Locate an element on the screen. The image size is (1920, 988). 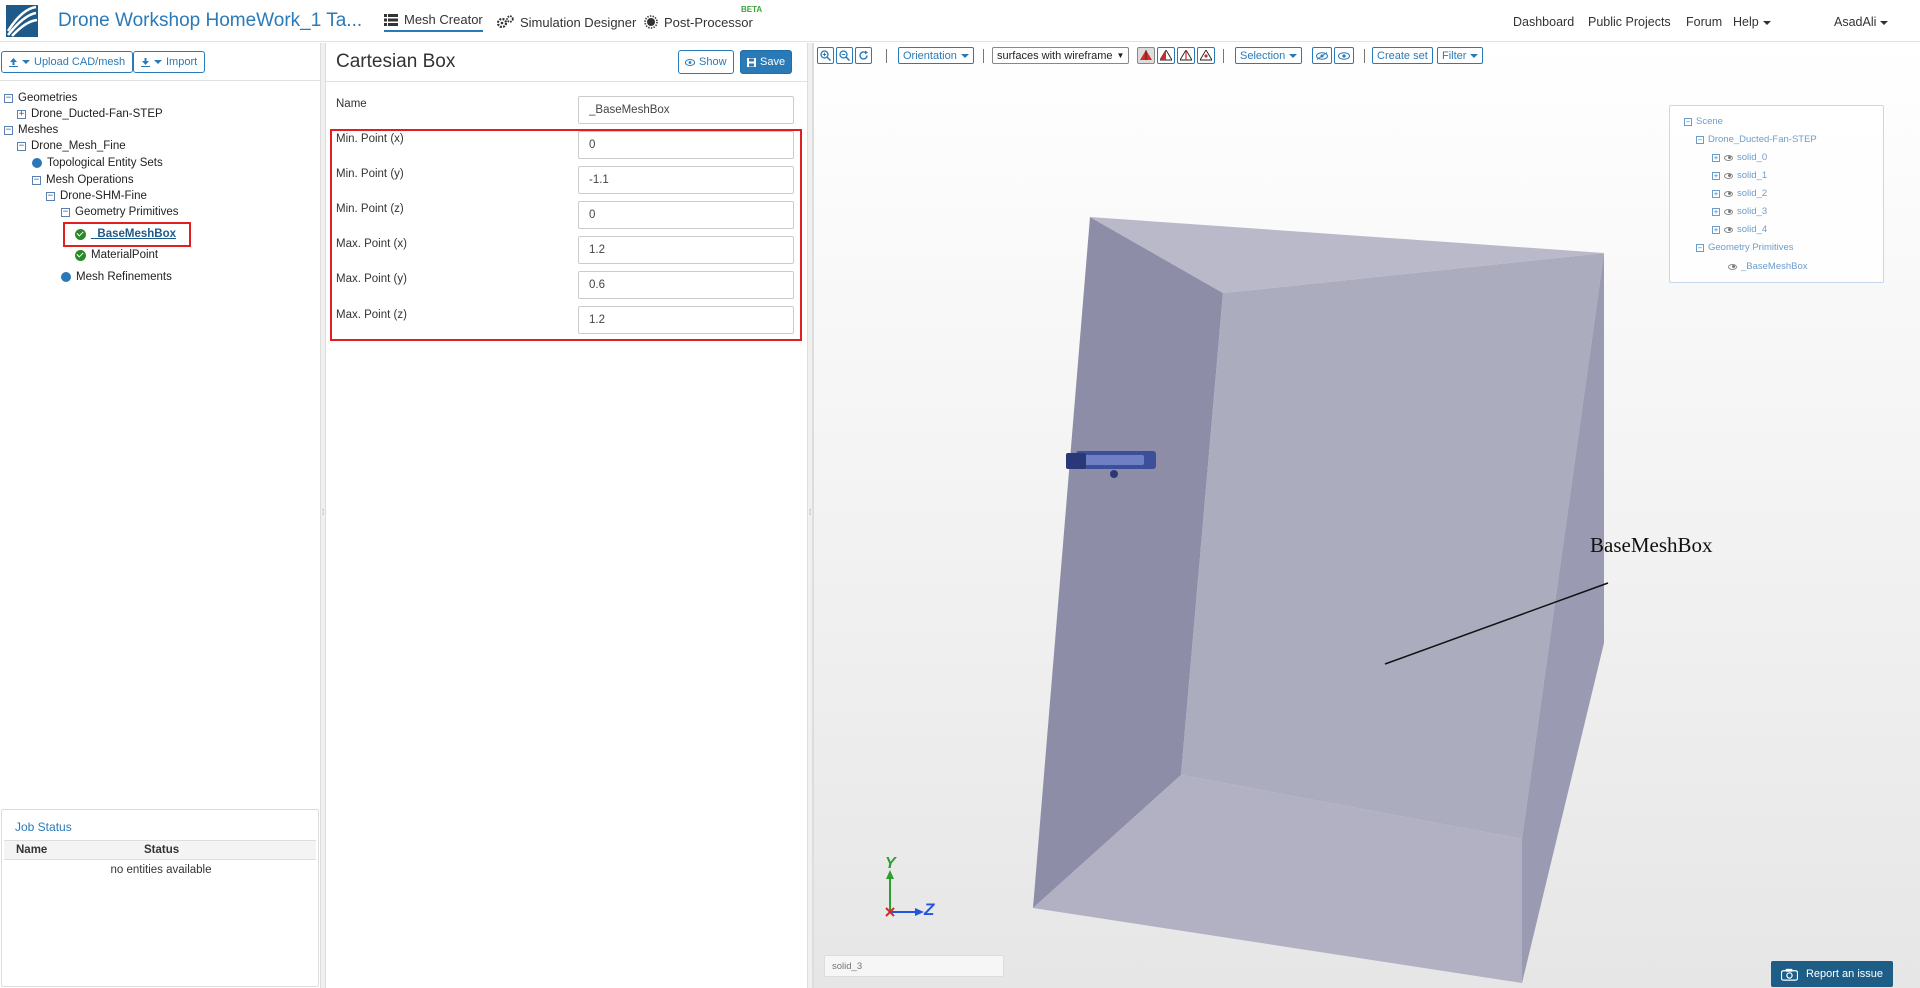
render-wireframe-button is located at coordinates (1166, 55).